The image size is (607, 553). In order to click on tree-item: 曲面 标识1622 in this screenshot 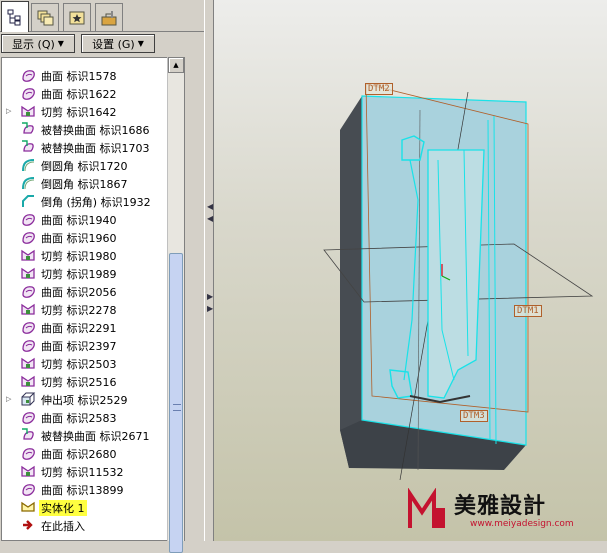, I will do `click(85, 93)`.